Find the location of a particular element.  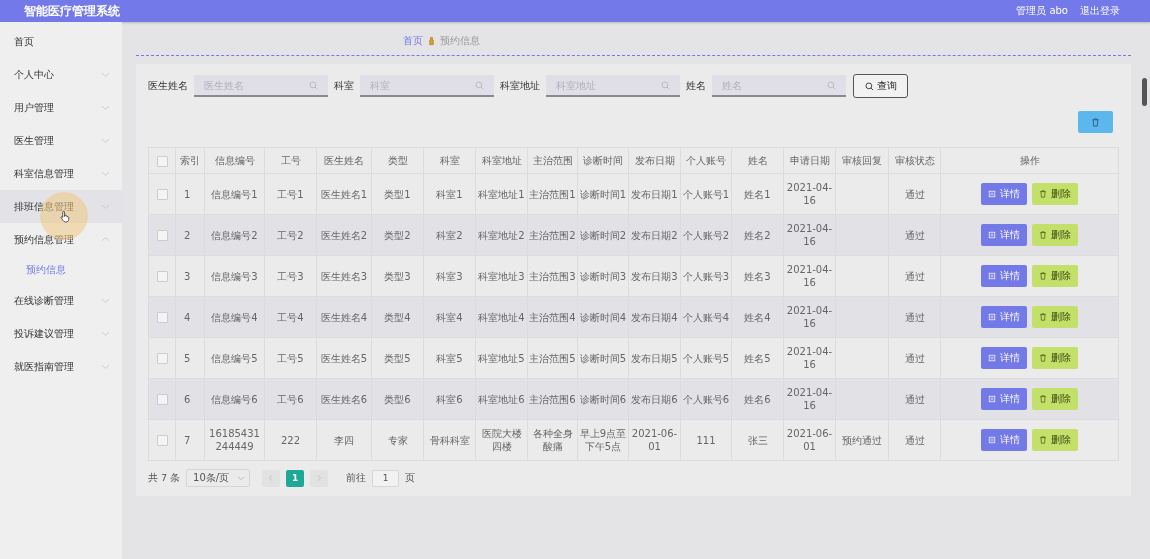

table-cell: 科室5 is located at coordinates (449, 358).